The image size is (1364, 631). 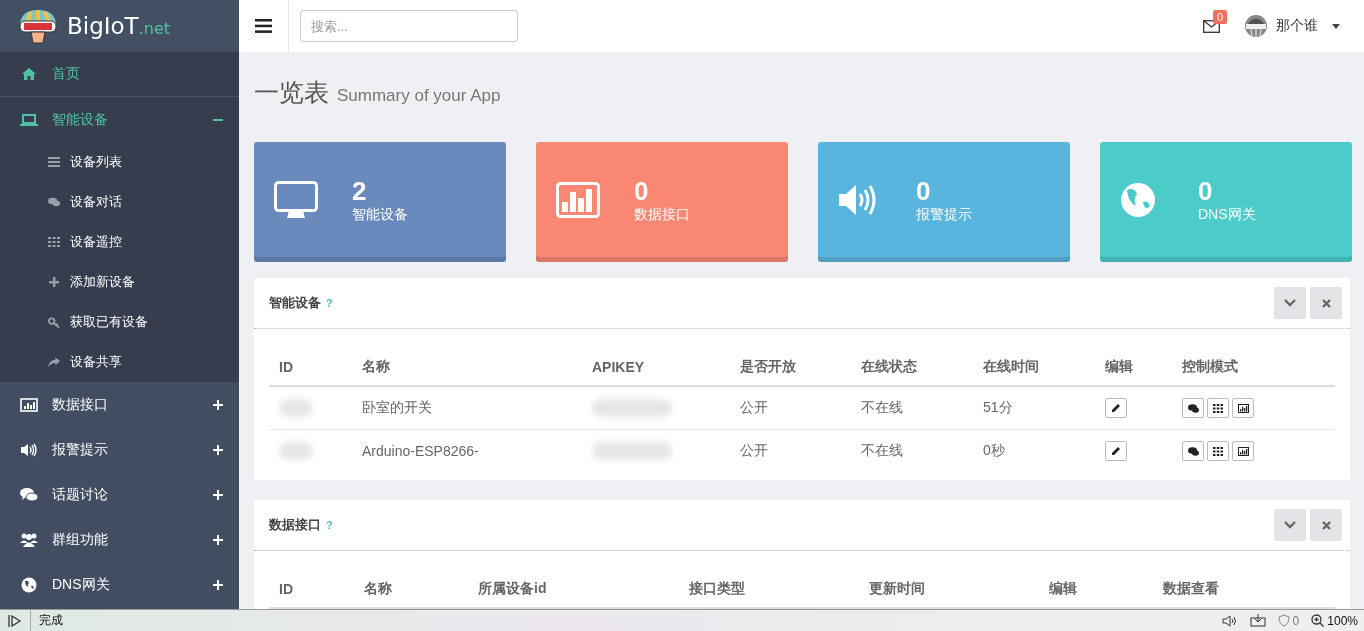 I want to click on column-header: ID, so click(x=310, y=367).